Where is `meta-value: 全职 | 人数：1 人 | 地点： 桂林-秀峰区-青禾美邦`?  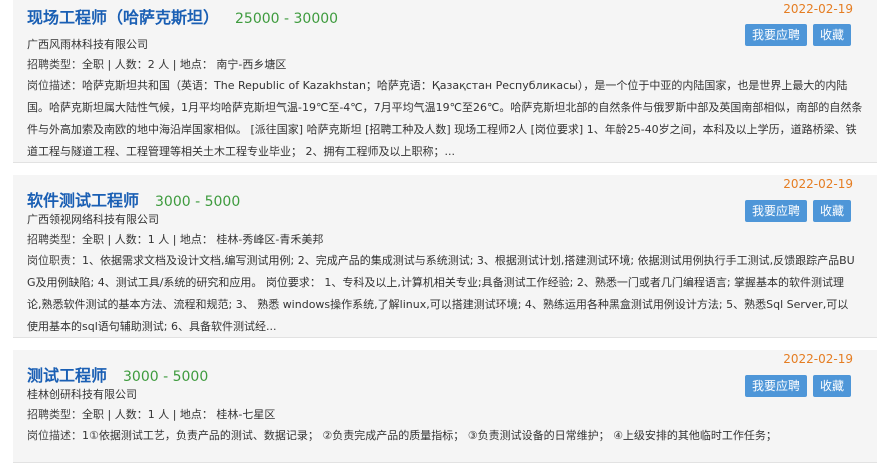
meta-value: 全职 | 人数：1 人 | 地点： 桂林-秀峰区-青禾美邦 is located at coordinates (203, 239).